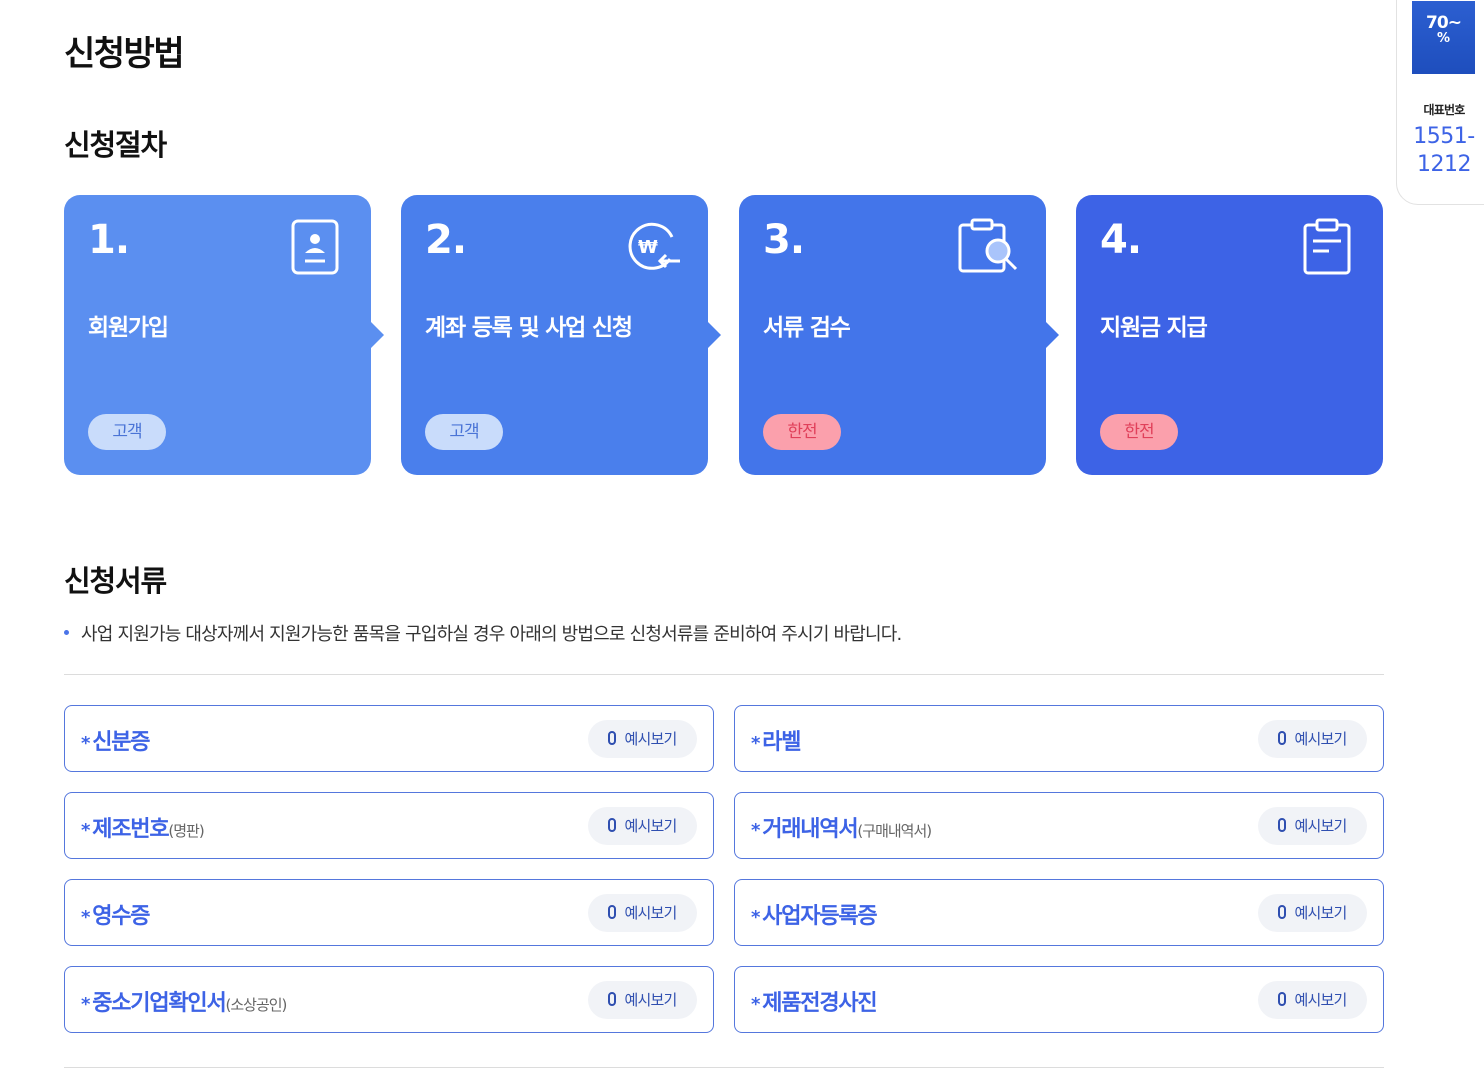 The height and width of the screenshot is (1071, 1484). Describe the element at coordinates (1440, 102) in the screenshot. I see `side-quick-menu: 70~ % 대표번호 1551- 1212` at that location.